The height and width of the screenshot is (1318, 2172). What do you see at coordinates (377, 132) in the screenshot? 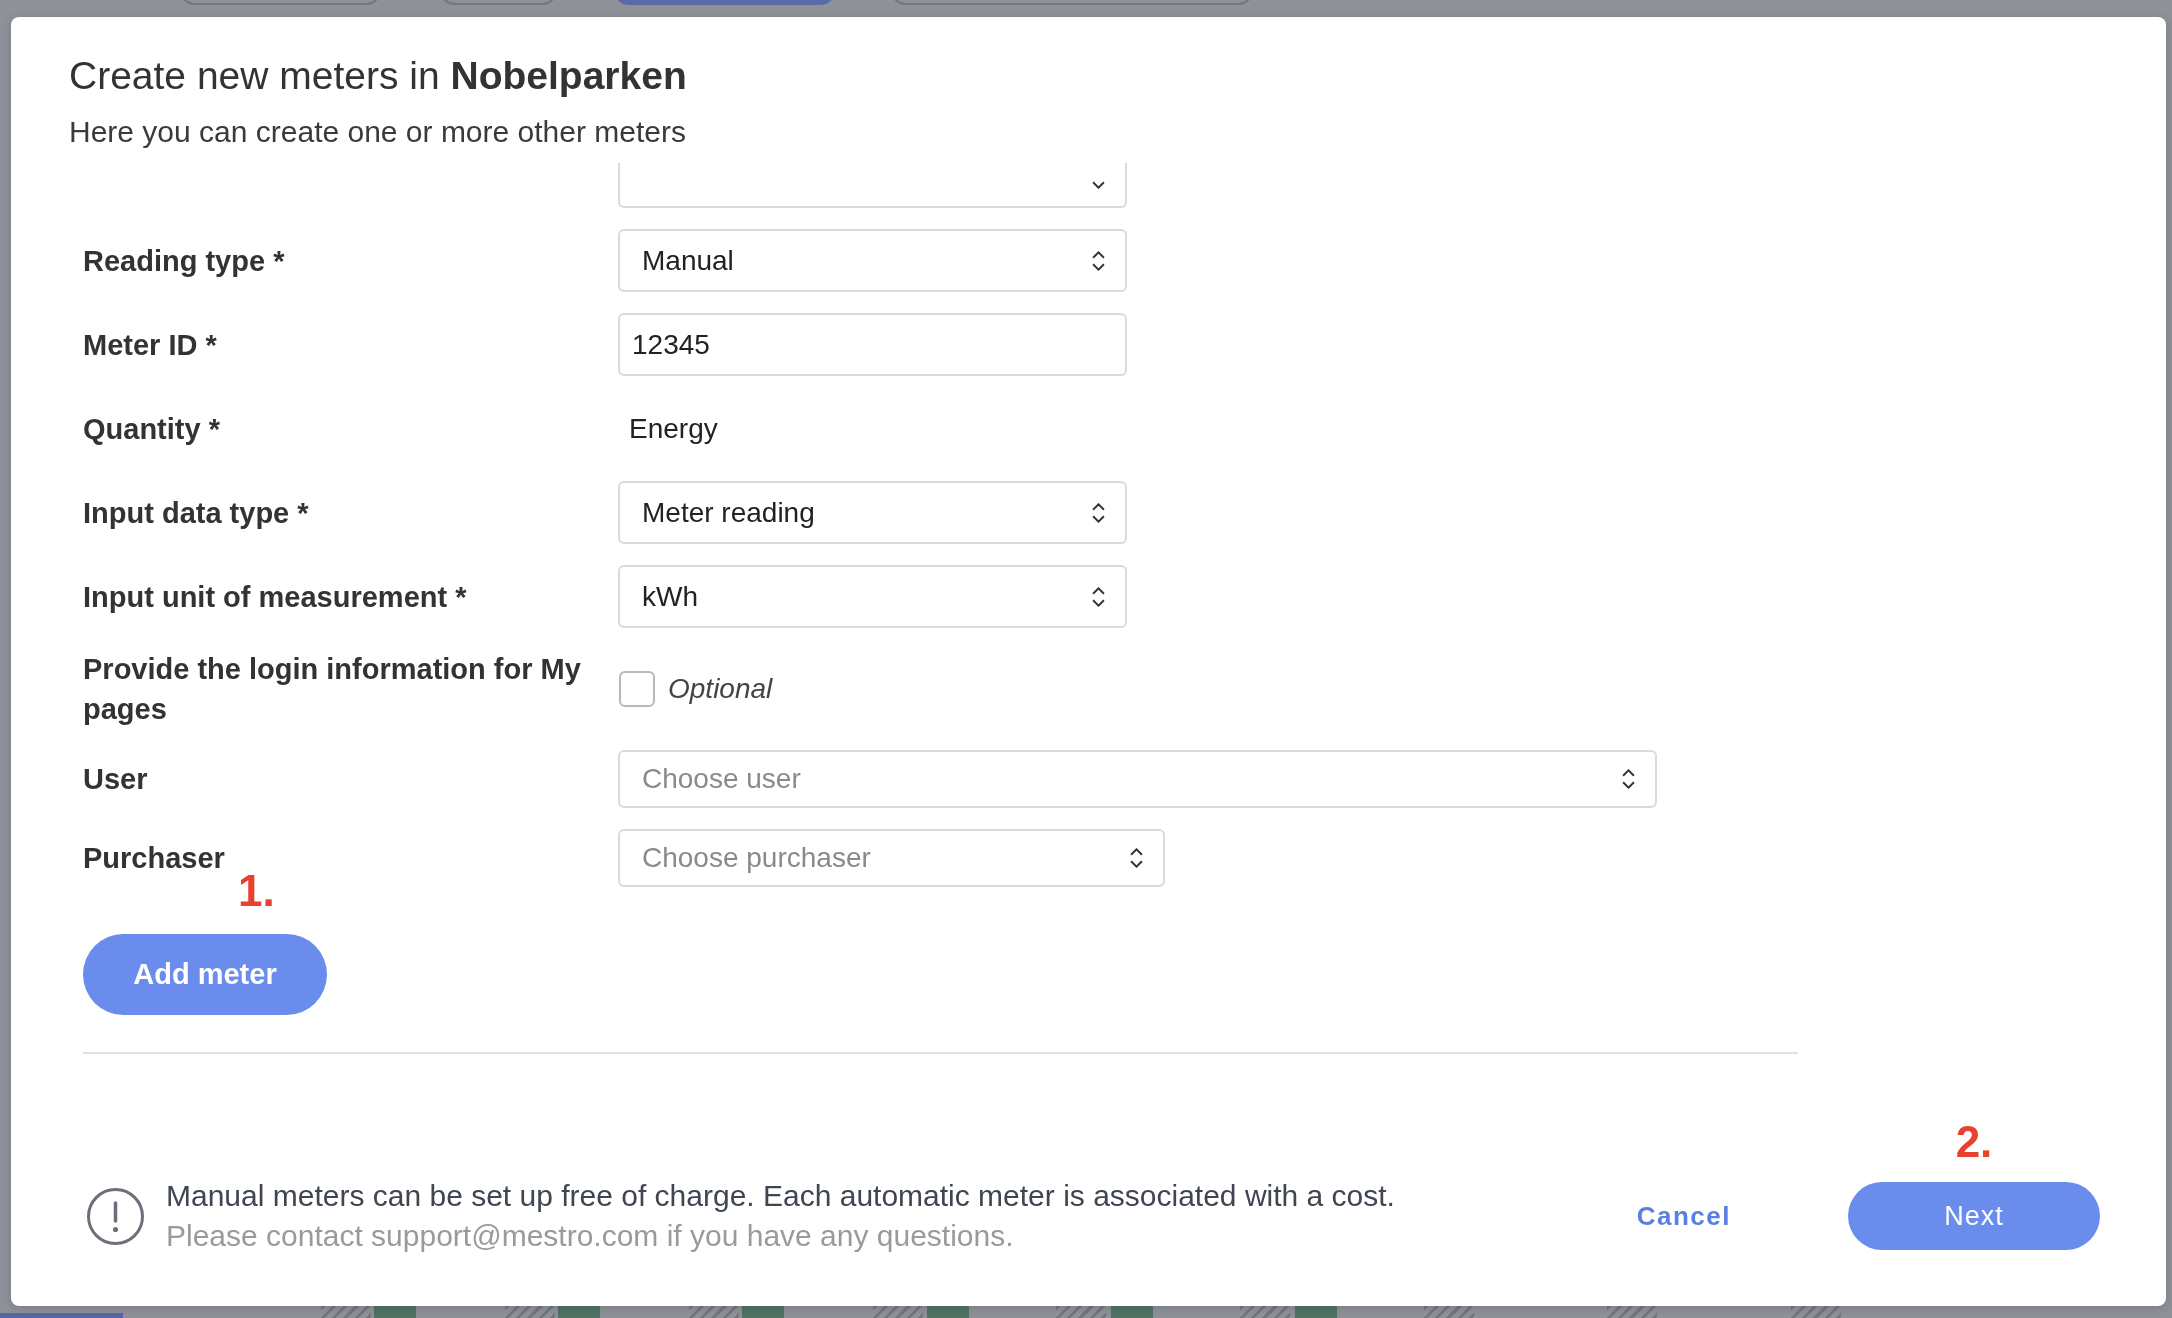
I see `dialog-subtitle: Here you can create one or more other meters` at bounding box center [377, 132].